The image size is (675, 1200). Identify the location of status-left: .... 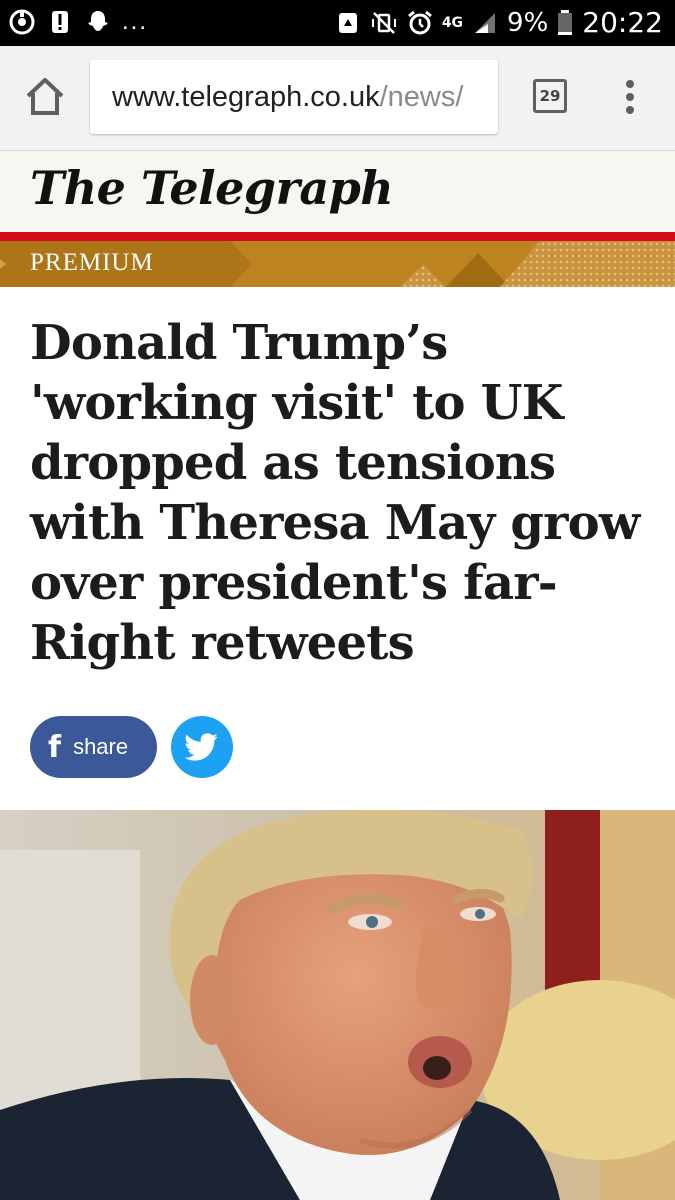
(78, 22).